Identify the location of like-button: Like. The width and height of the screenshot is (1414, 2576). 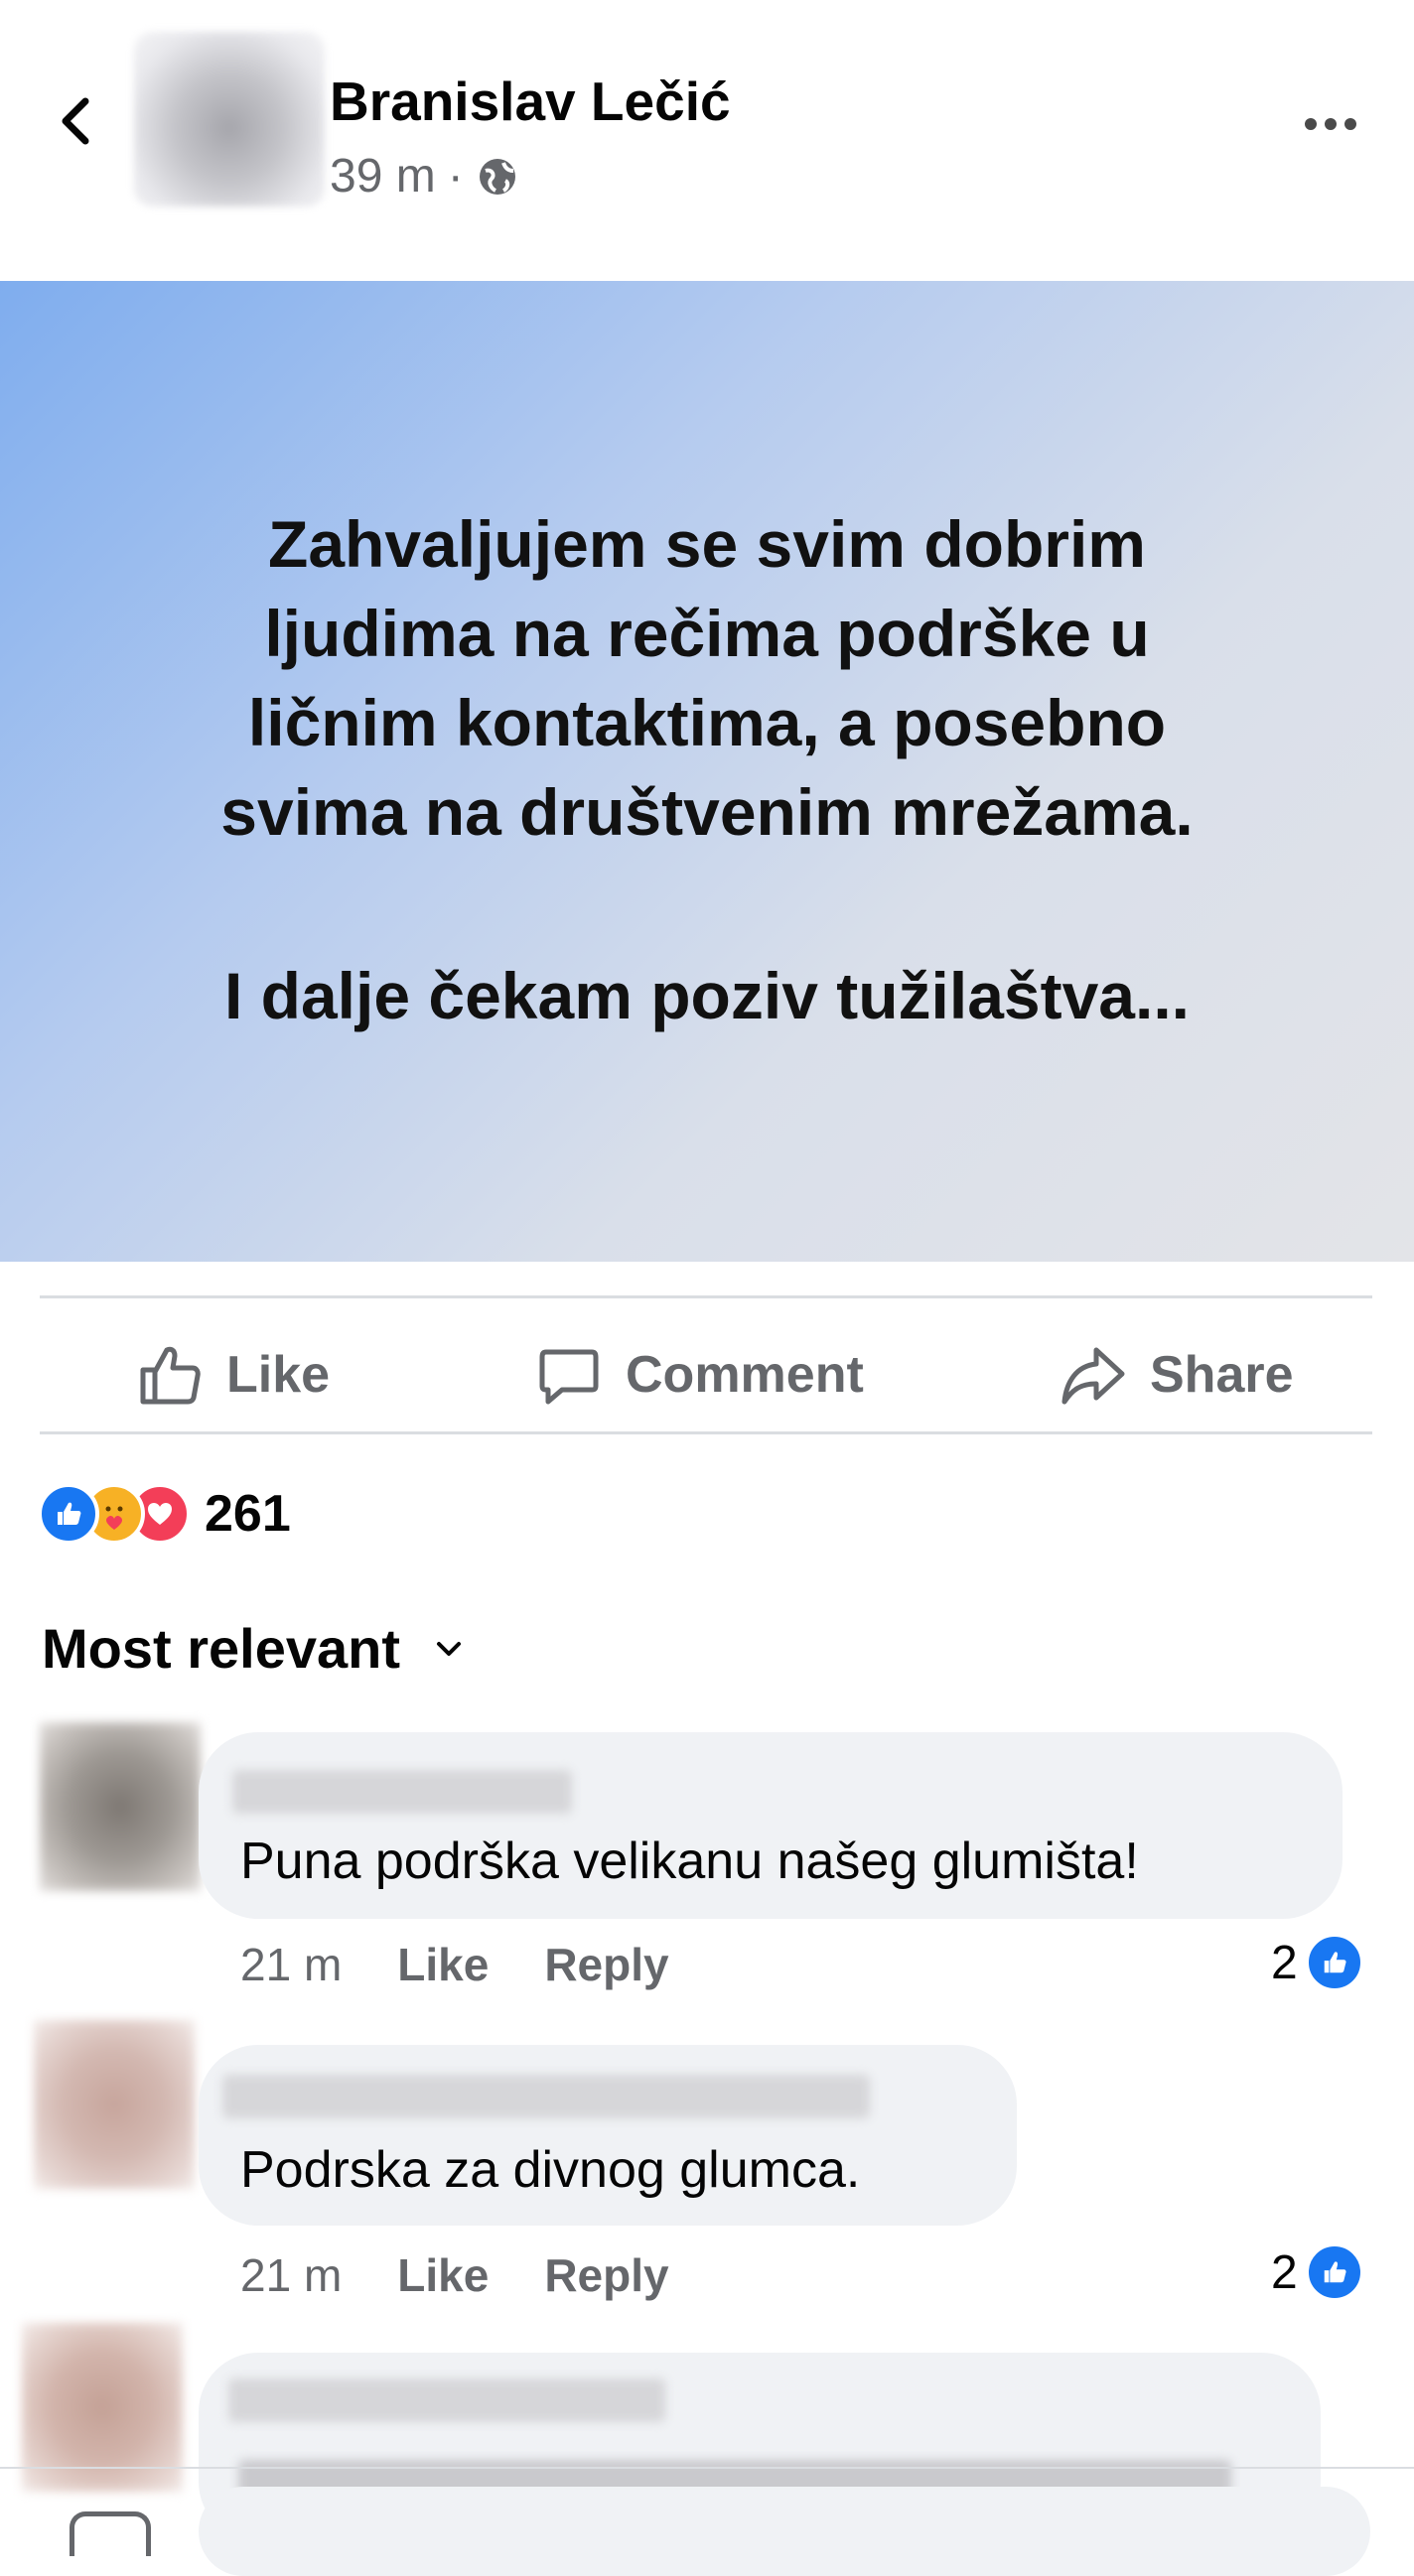
(233, 1375).